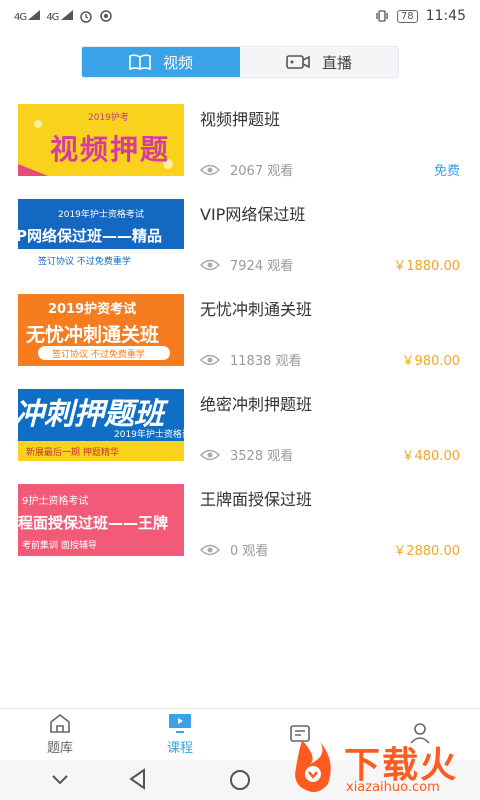 This screenshot has width=480, height=800. I want to click on view-count: 3528 观看, so click(246, 454).